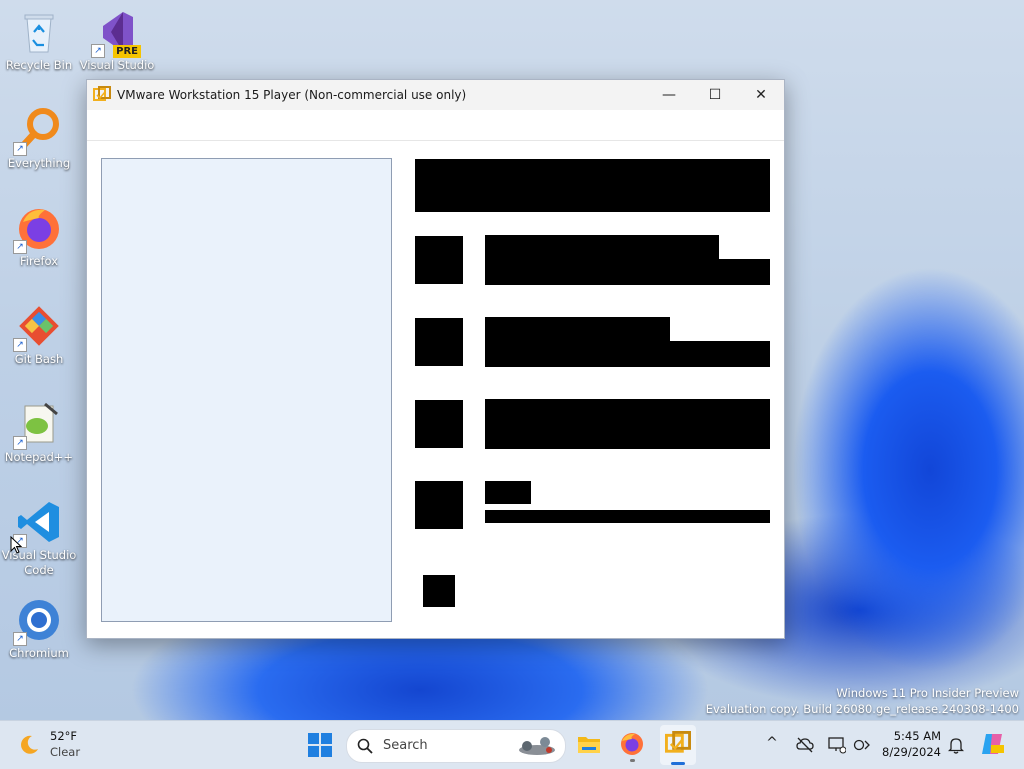 This screenshot has height=769, width=1024. Describe the element at coordinates (38, 621) in the screenshot. I see `chromium-icon: ↗` at that location.